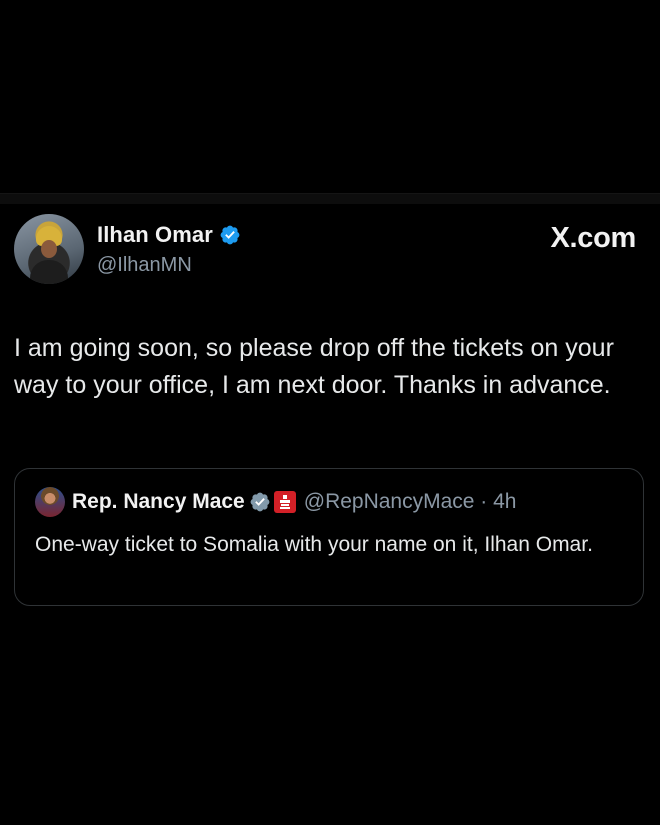  Describe the element at coordinates (260, 502) in the screenshot. I see `verified-badge-gray-icon` at that location.